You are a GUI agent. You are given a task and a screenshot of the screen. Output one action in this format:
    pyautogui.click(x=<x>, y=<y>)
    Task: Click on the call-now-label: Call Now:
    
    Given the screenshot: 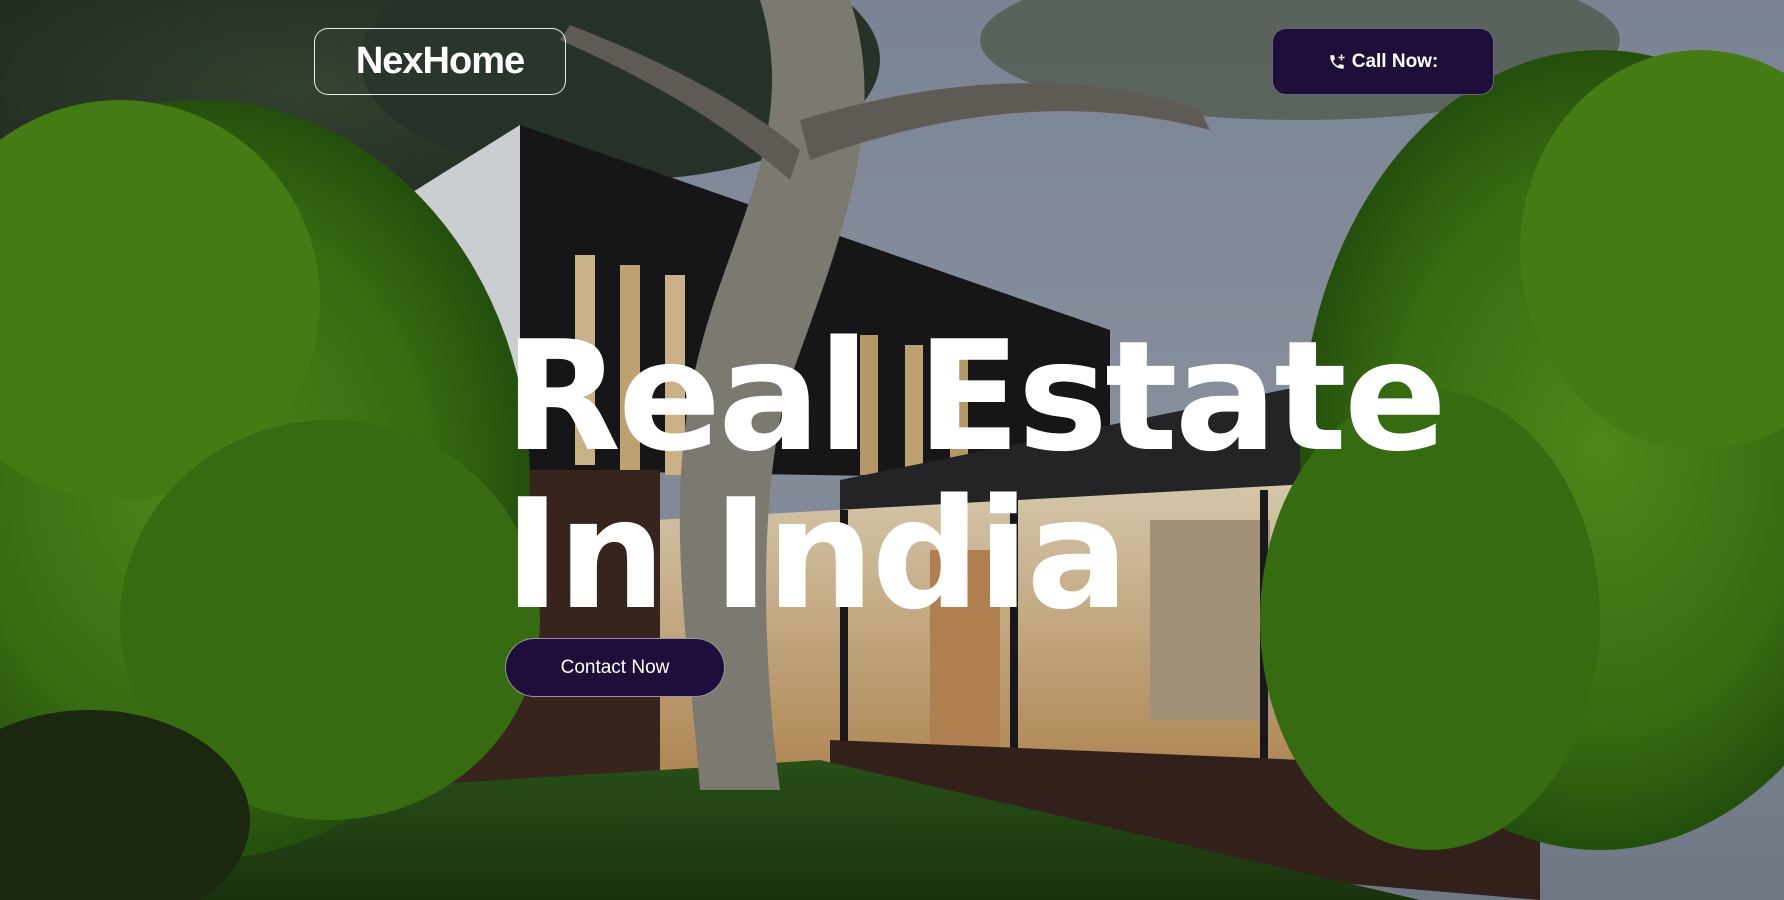 What is the action you would take?
    pyautogui.click(x=1395, y=61)
    